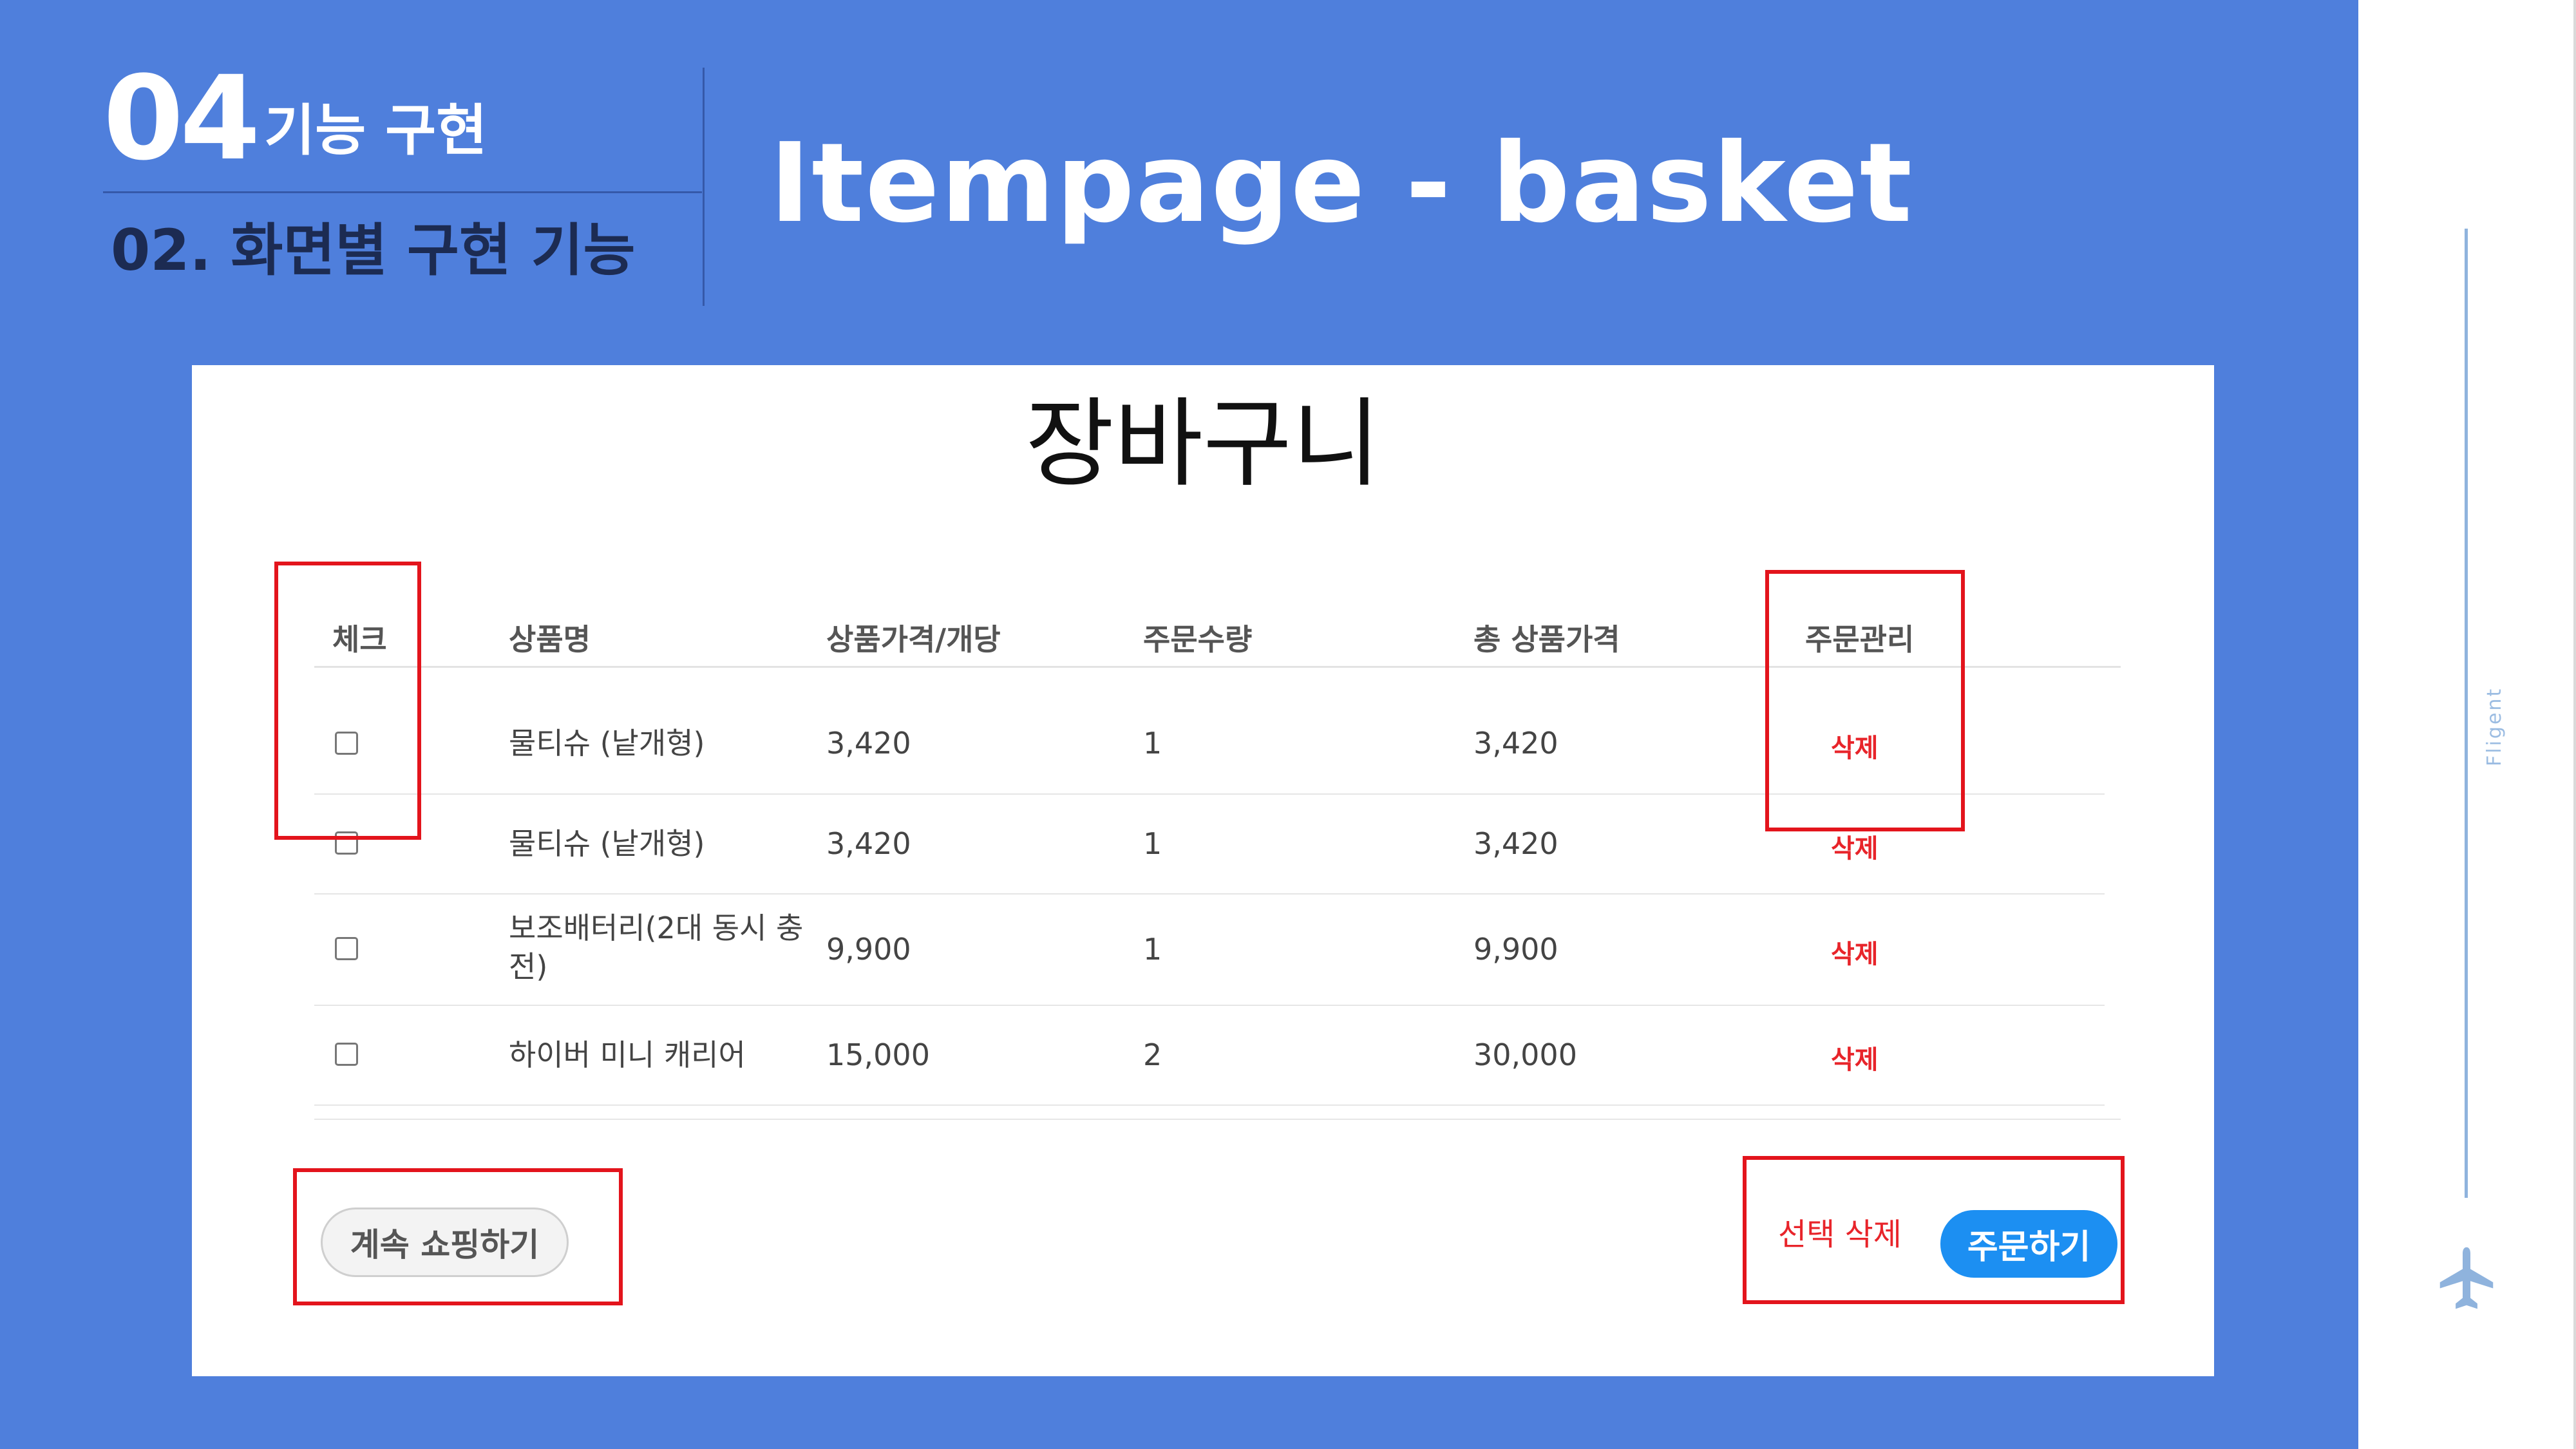  What do you see at coordinates (1546, 639) in the screenshot?
I see `column-header-total-price: 총 상품가격` at bounding box center [1546, 639].